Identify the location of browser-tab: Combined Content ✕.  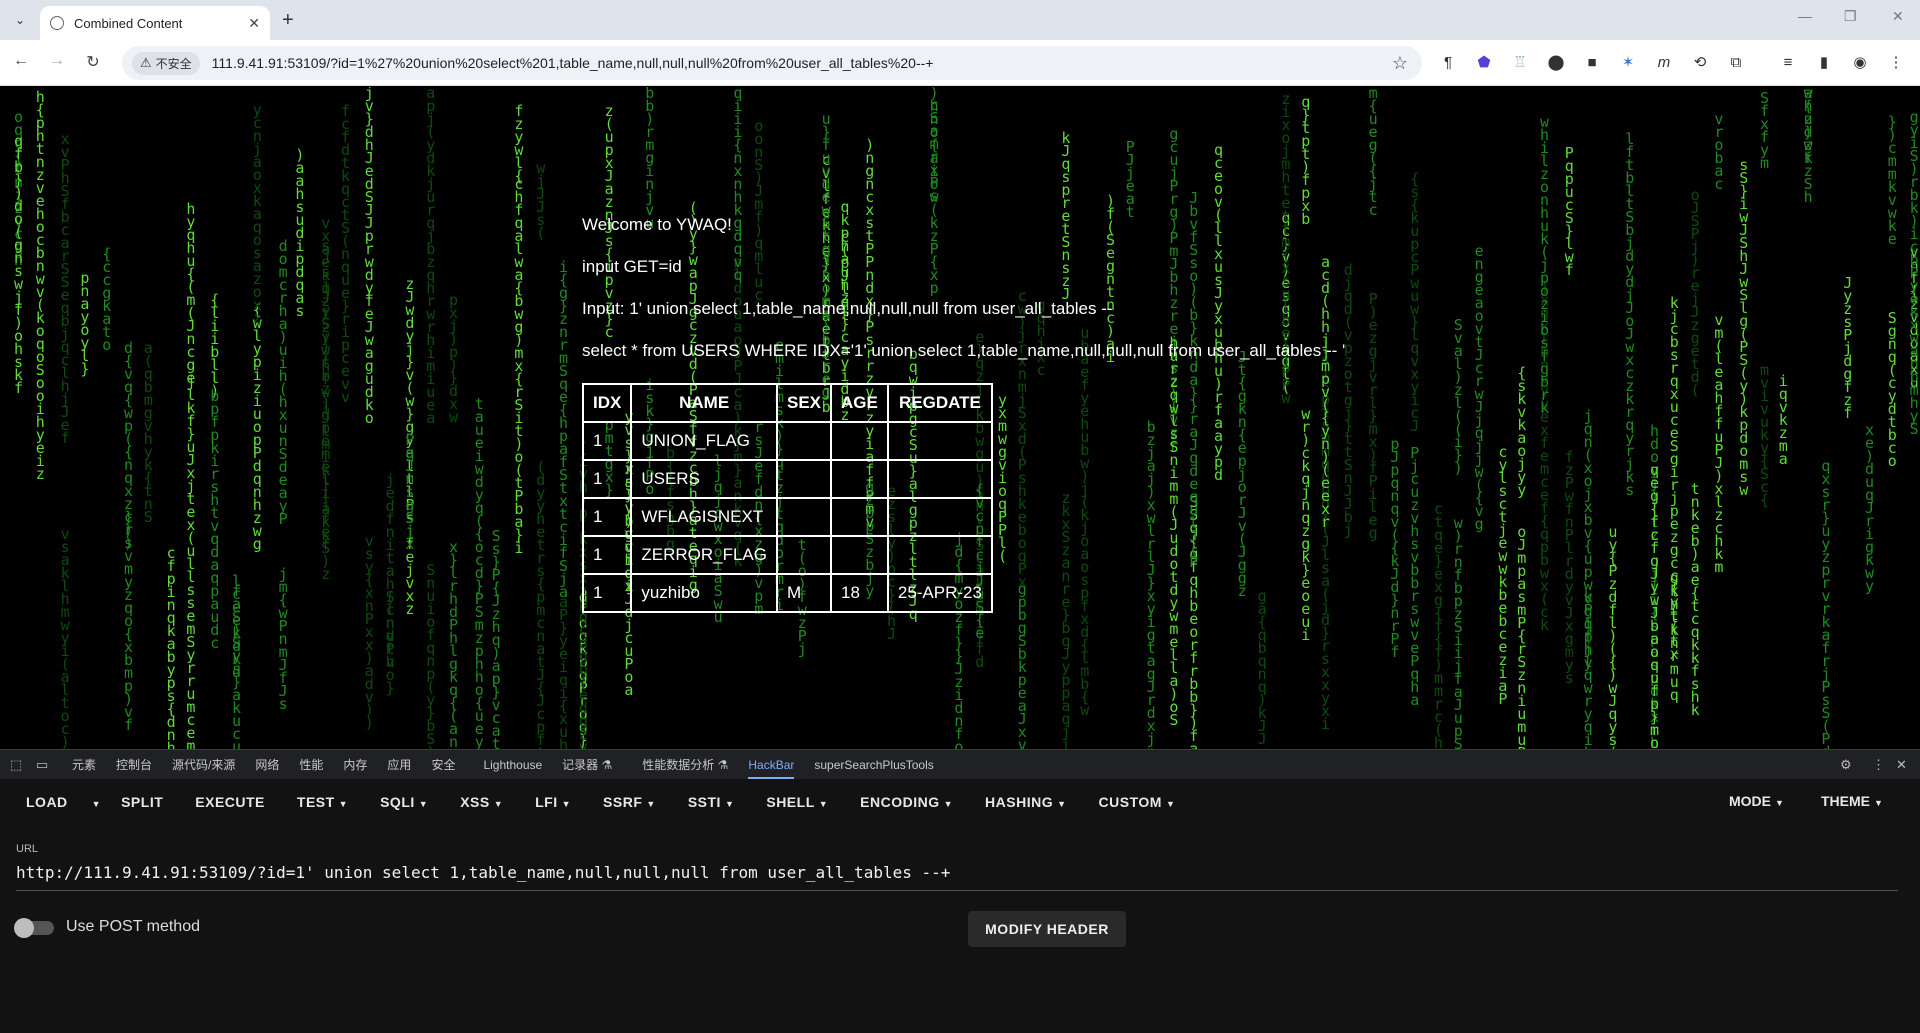
(155, 23).